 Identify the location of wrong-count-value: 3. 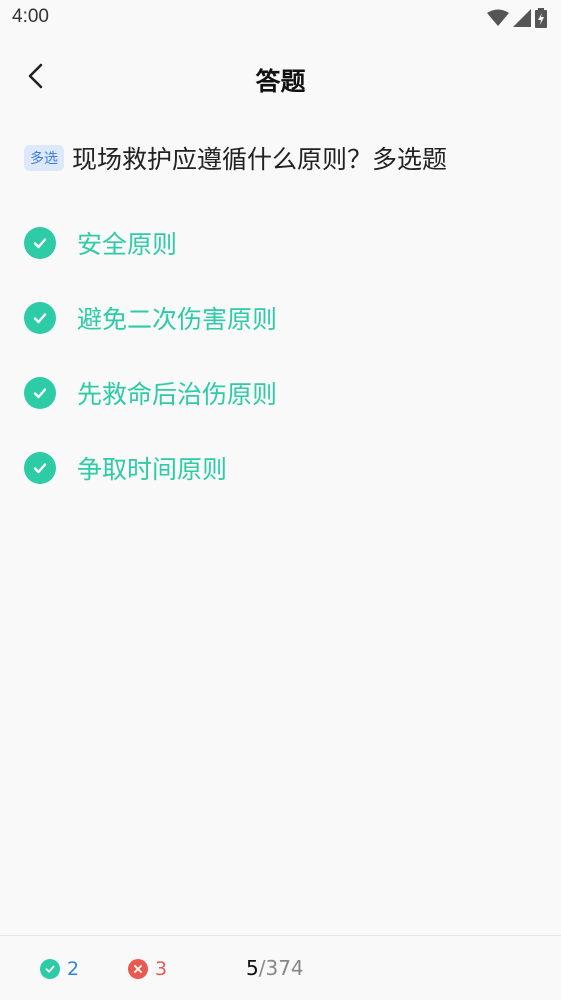
(161, 969).